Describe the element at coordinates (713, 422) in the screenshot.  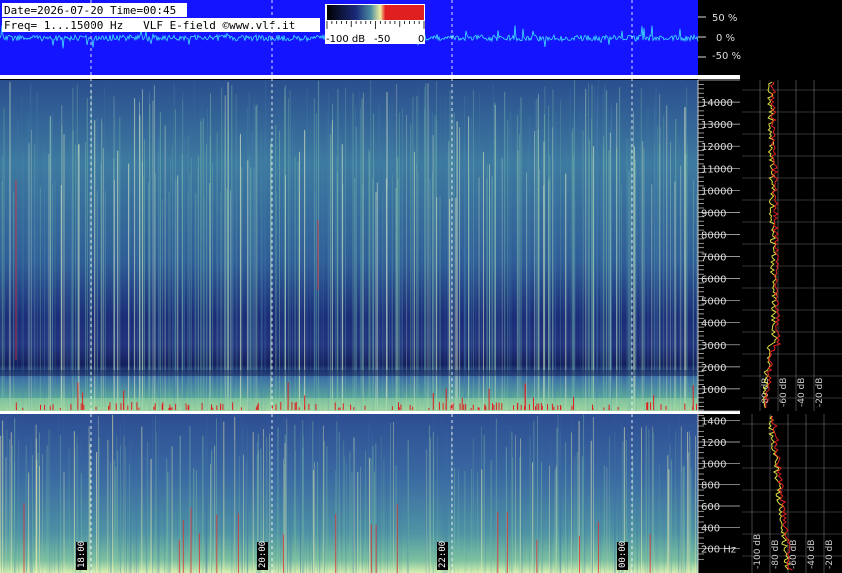
I see `frequency-tick-label: 1400` at that location.